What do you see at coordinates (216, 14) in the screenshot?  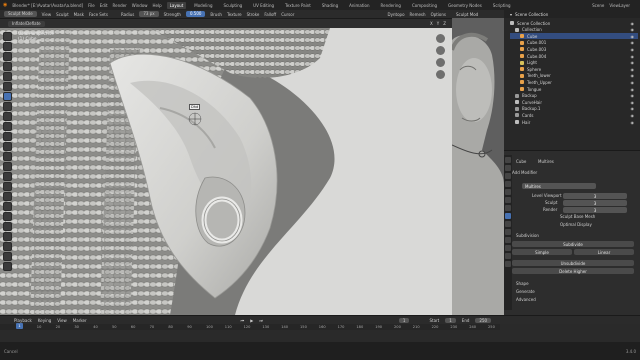 I see `brush-dropdown: Brush` at bounding box center [216, 14].